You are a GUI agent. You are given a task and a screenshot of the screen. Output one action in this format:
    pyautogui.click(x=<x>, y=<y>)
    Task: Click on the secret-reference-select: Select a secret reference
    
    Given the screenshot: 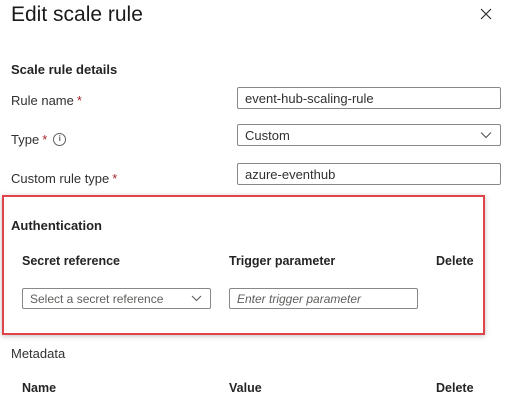 What is the action you would take?
    pyautogui.click(x=116, y=298)
    